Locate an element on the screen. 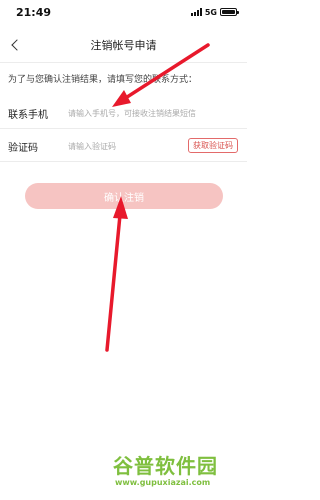 Image resolution: width=320 pixels, height=500 pixels. watermark-logo: 谷普软件园 www.gupuxiazai.com is located at coordinates (177, 472).